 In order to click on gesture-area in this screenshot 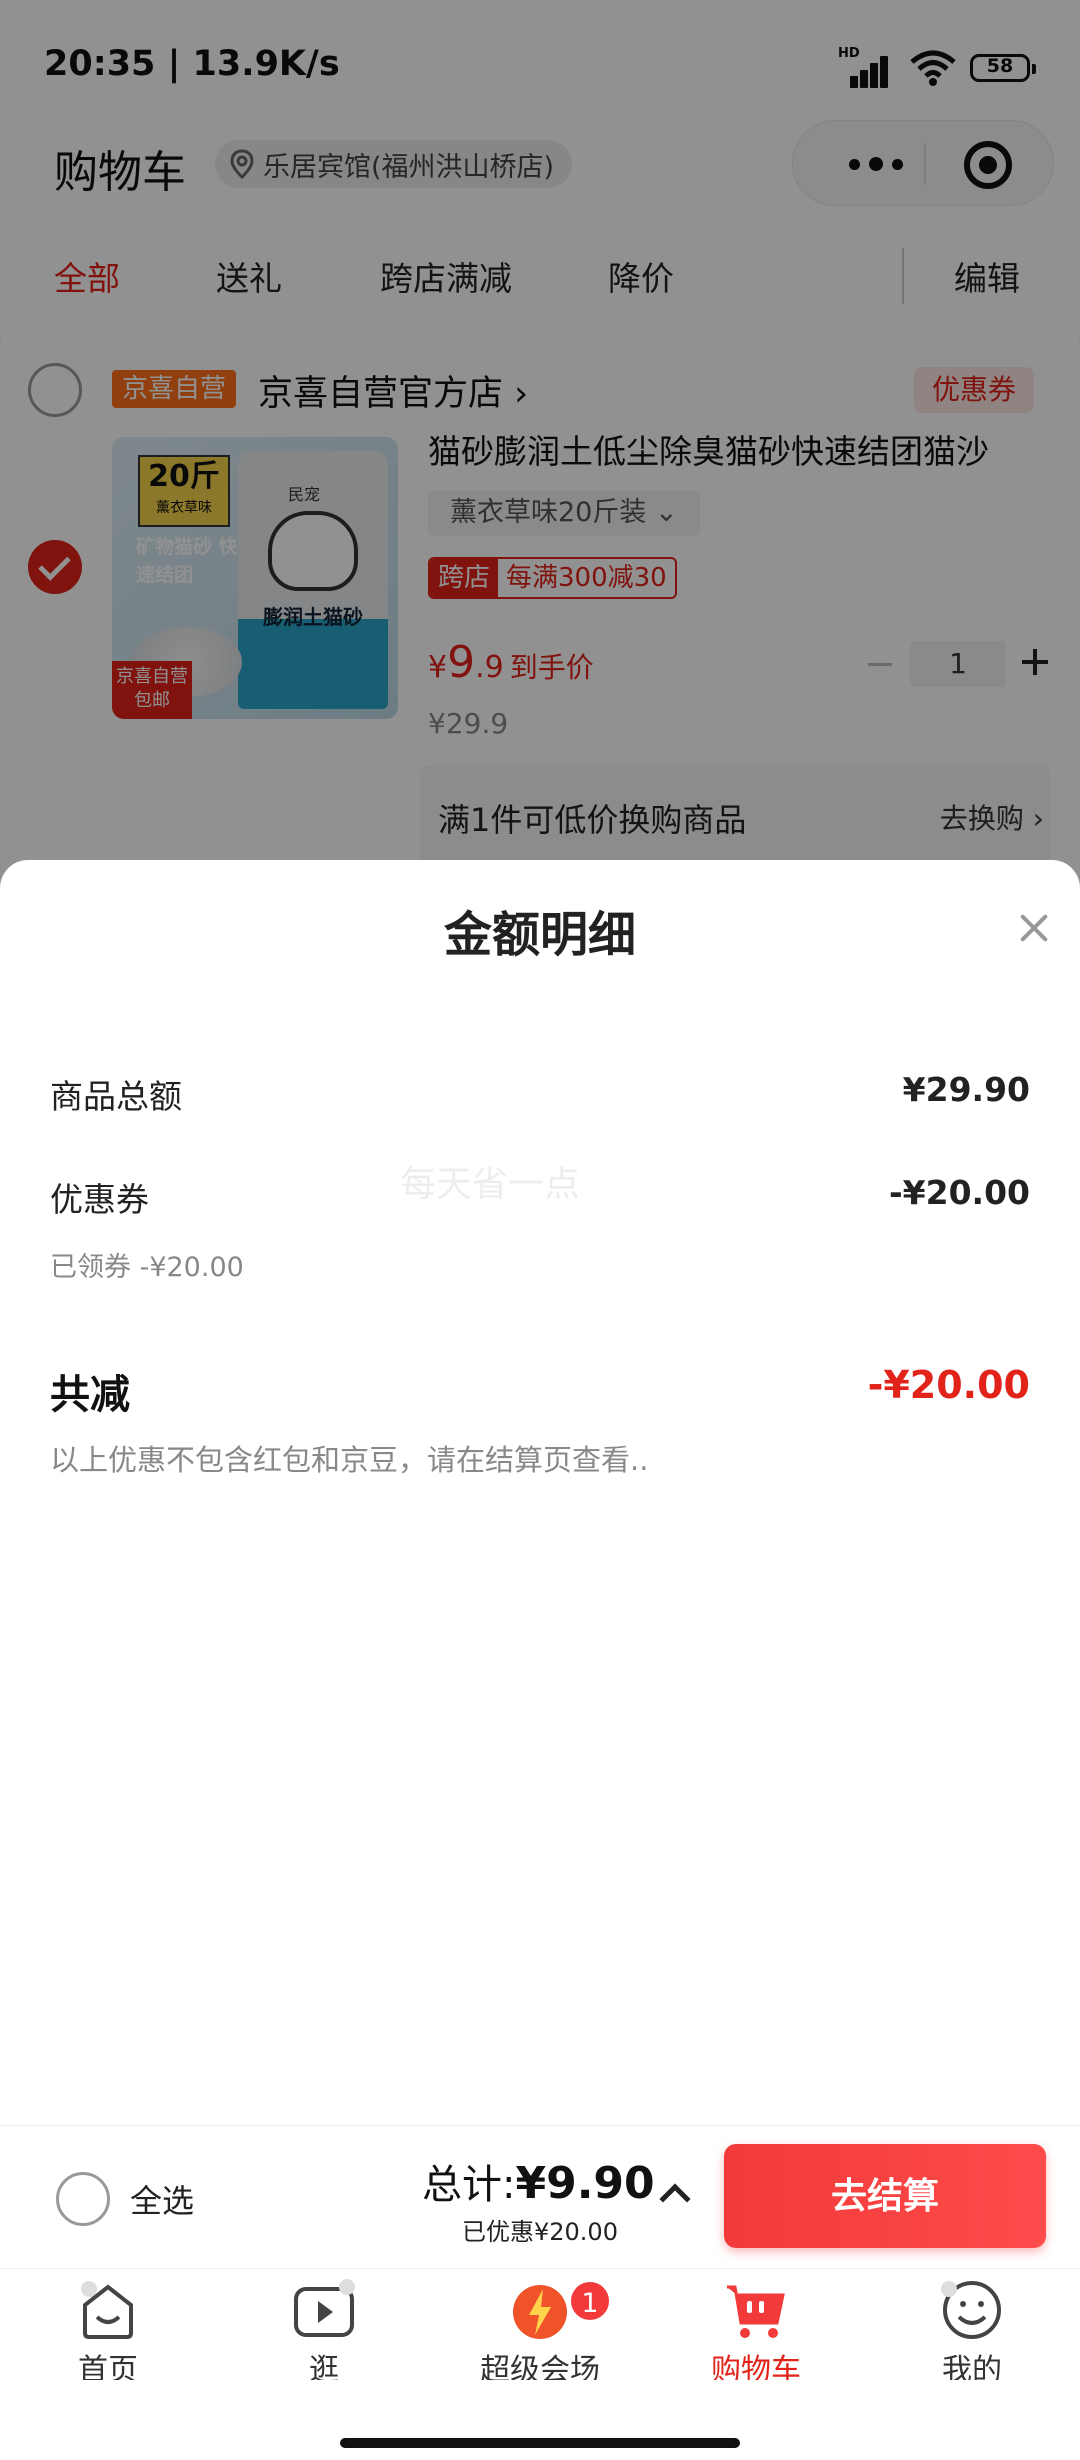, I will do `click(540, 2420)`.